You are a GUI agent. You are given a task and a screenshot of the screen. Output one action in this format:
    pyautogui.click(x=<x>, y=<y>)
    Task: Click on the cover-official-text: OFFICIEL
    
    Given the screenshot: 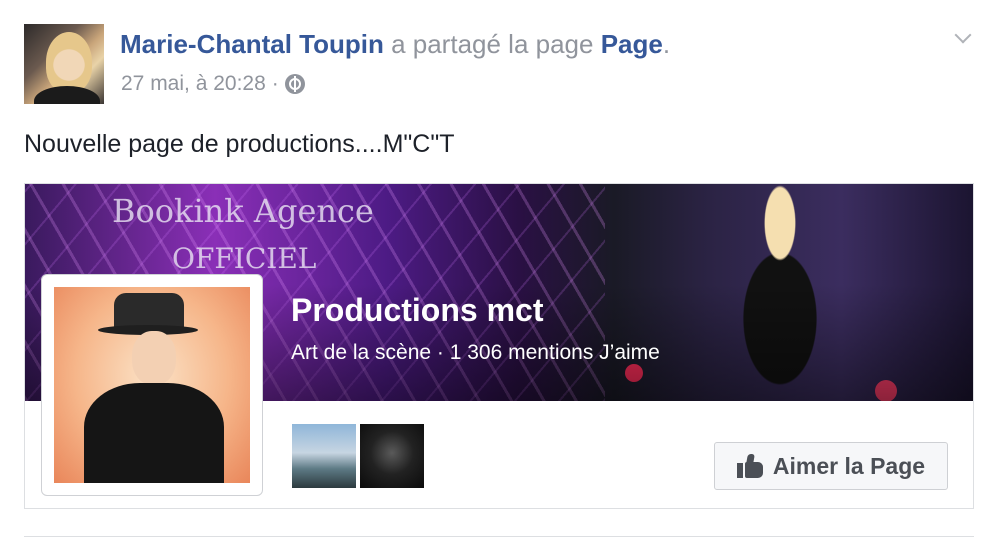 What is the action you would take?
    pyautogui.click(x=244, y=258)
    